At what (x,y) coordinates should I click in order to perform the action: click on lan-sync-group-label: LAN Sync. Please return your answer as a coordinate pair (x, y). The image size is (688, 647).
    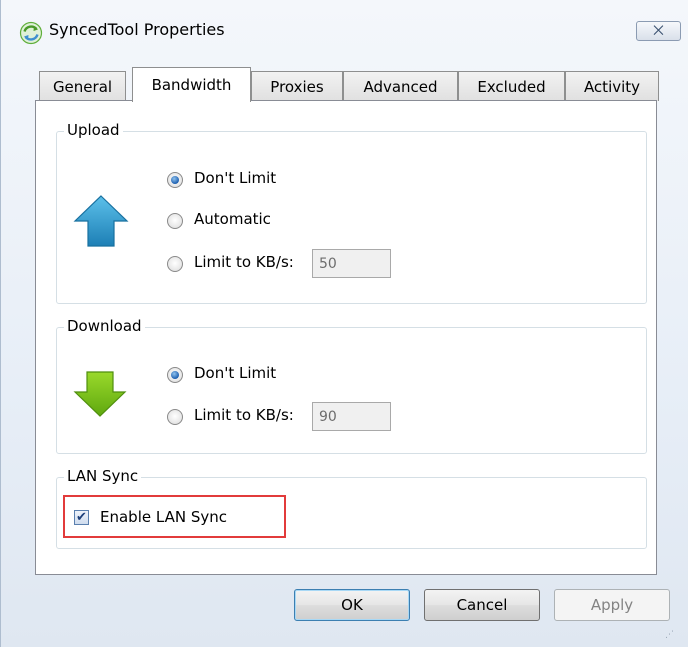
    Looking at the image, I should click on (103, 476).